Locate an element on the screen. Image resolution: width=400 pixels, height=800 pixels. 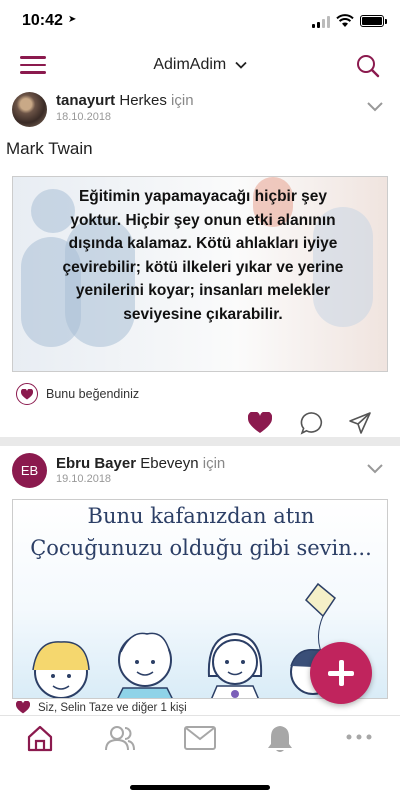
post-divider is located at coordinates (200, 441).